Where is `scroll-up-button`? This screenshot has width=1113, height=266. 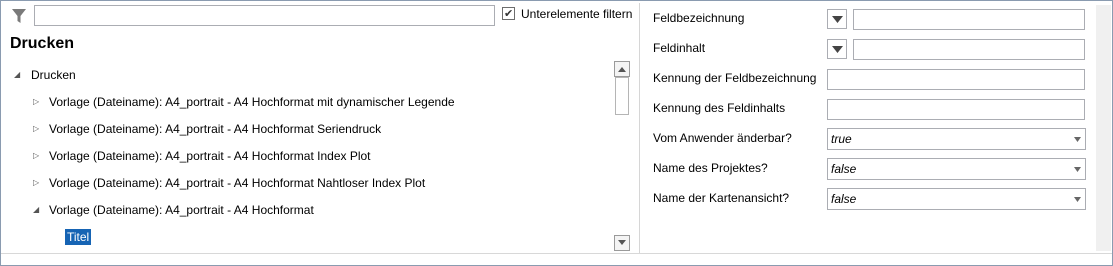
scroll-up-button is located at coordinates (622, 69).